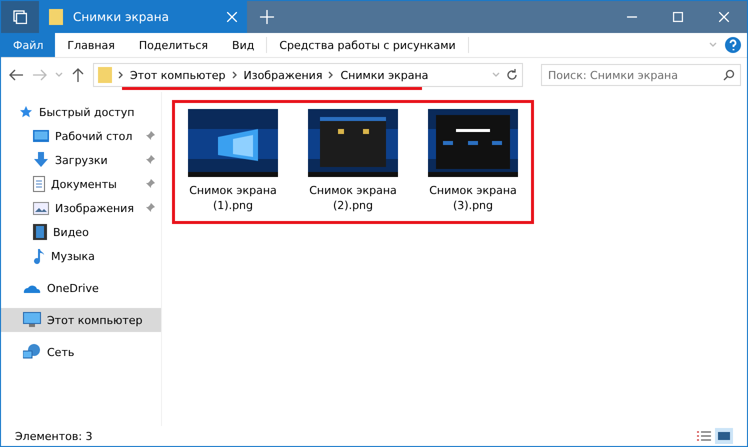  Describe the element at coordinates (233, 198) in the screenshot. I see `file-name: Снимок экрана (1).png` at that location.